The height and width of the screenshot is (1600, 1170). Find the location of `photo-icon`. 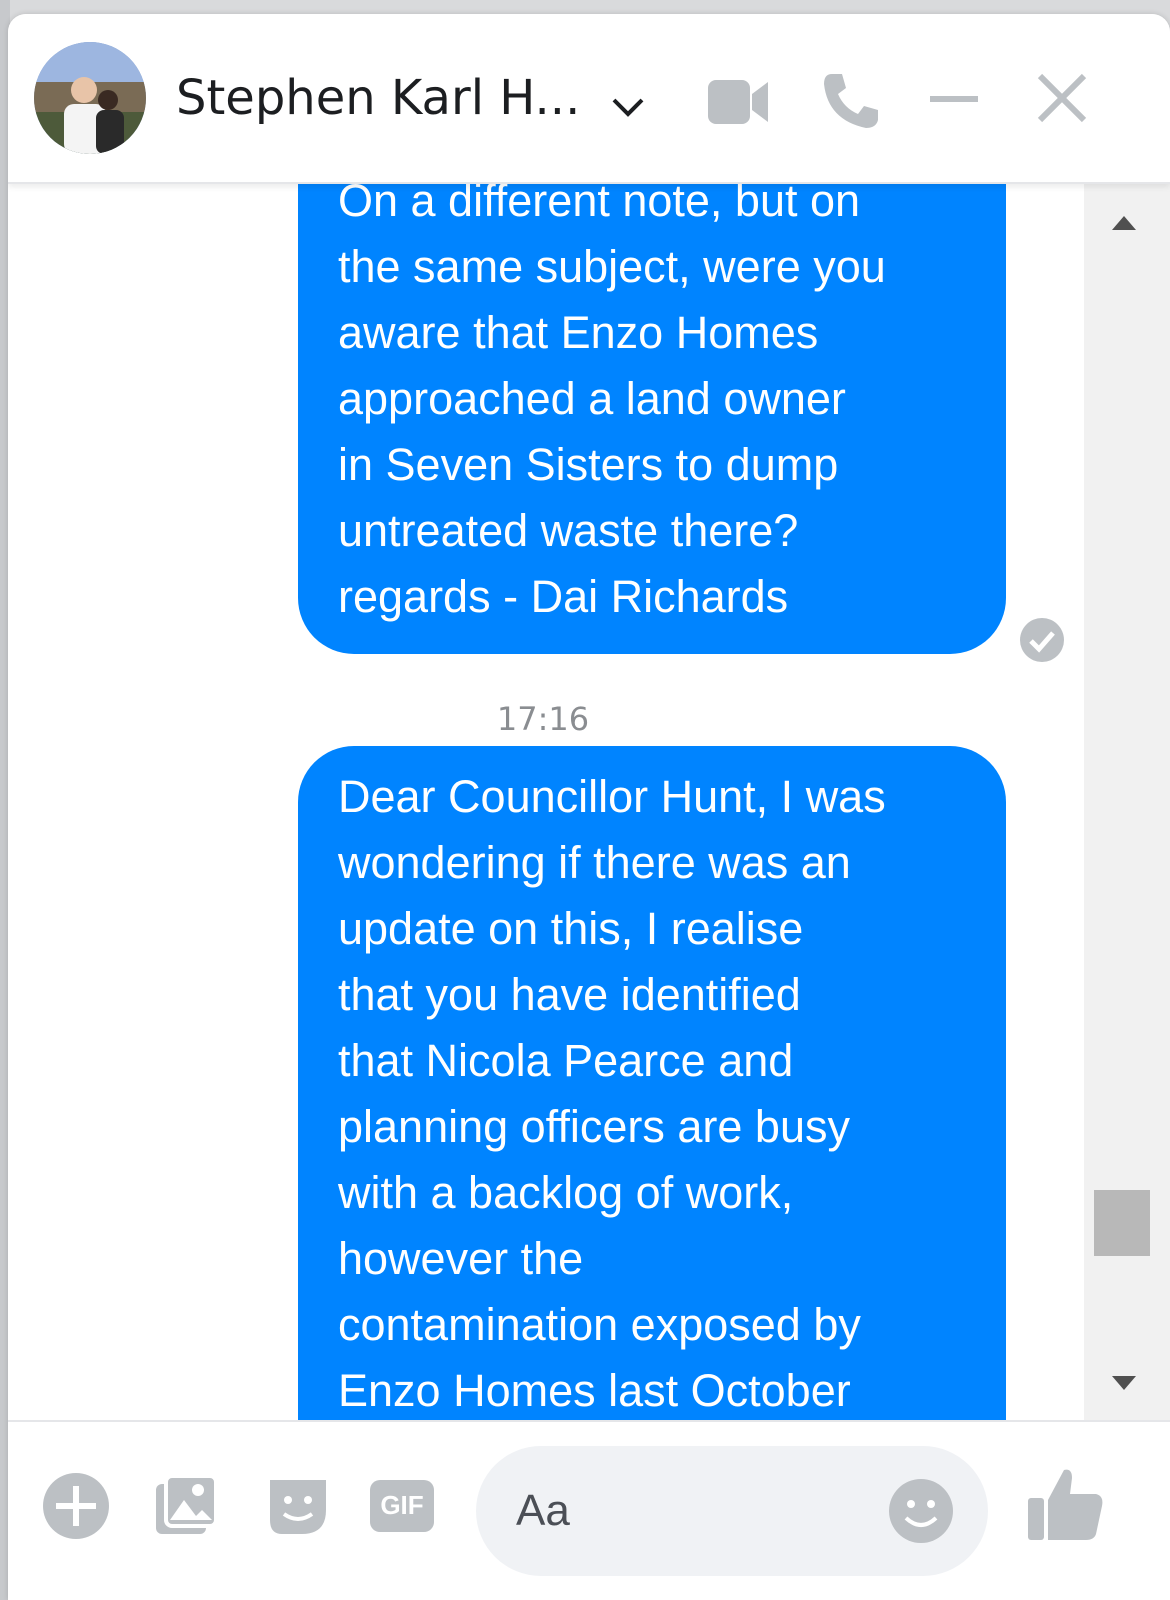

photo-icon is located at coordinates (186, 1506).